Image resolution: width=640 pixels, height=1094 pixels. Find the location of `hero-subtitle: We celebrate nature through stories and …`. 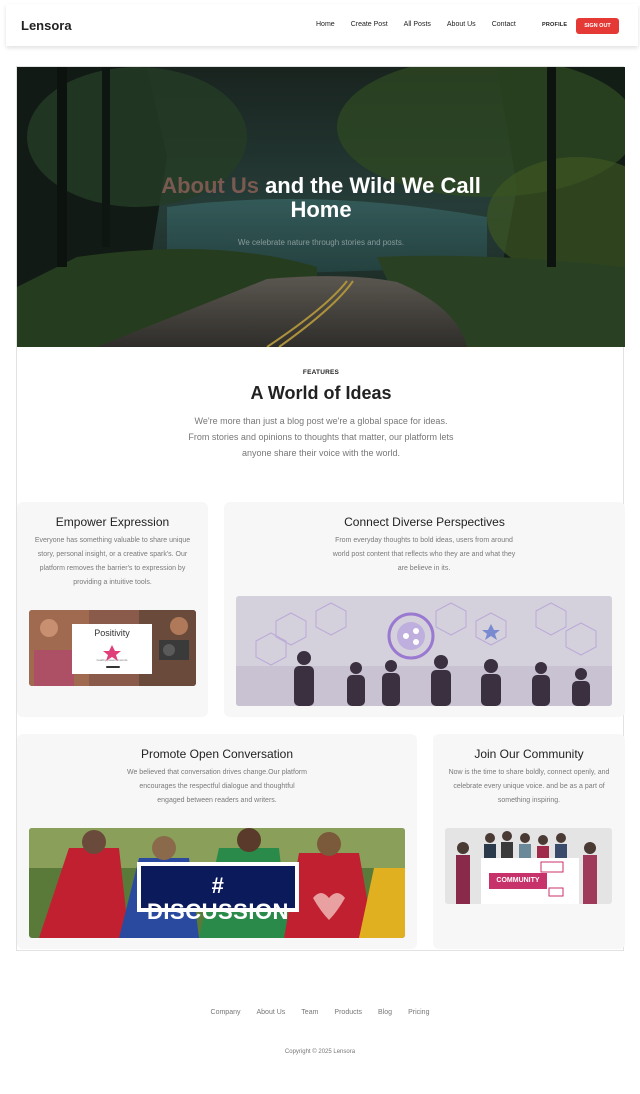

hero-subtitle: We celebrate nature through stories and … is located at coordinates (321, 242).